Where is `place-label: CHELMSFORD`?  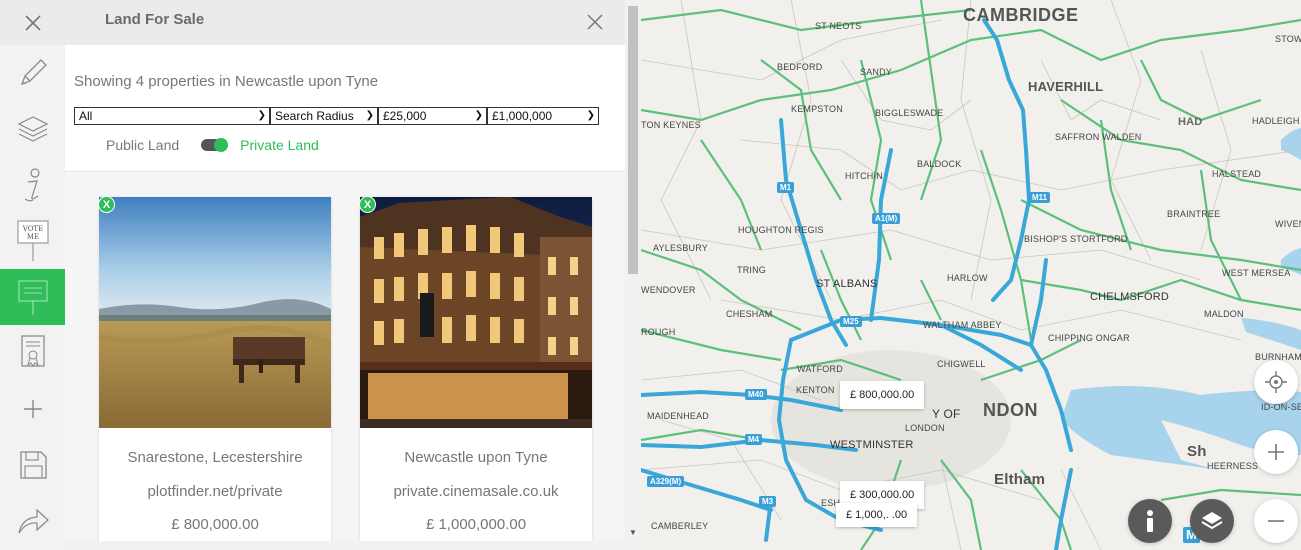
place-label: CHELMSFORD is located at coordinates (1130, 297).